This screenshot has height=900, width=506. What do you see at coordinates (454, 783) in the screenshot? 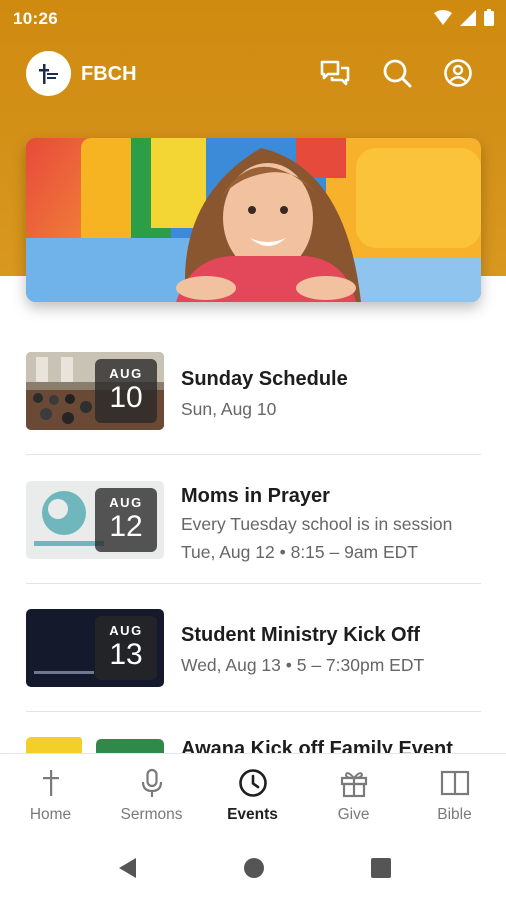
I see `book-icon` at bounding box center [454, 783].